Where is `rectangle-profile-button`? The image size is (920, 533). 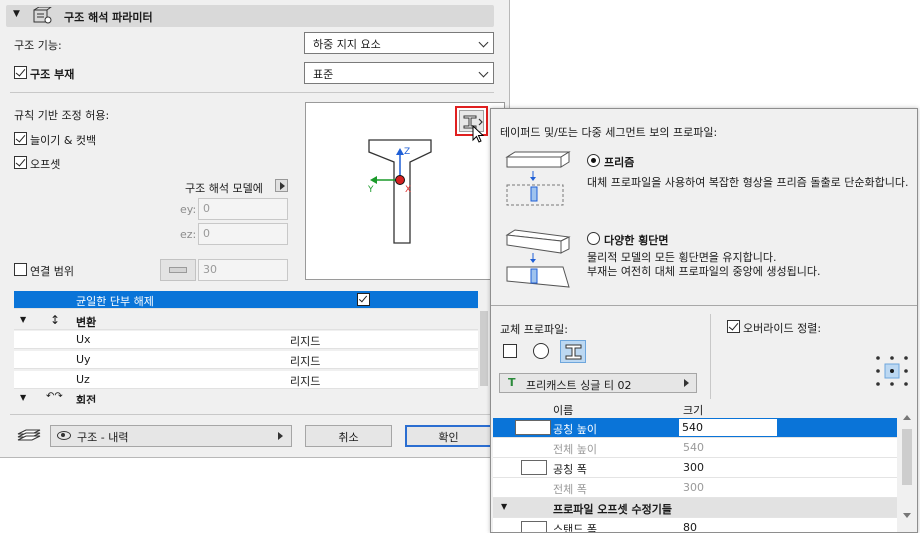
rectangle-profile-button is located at coordinates (510, 351).